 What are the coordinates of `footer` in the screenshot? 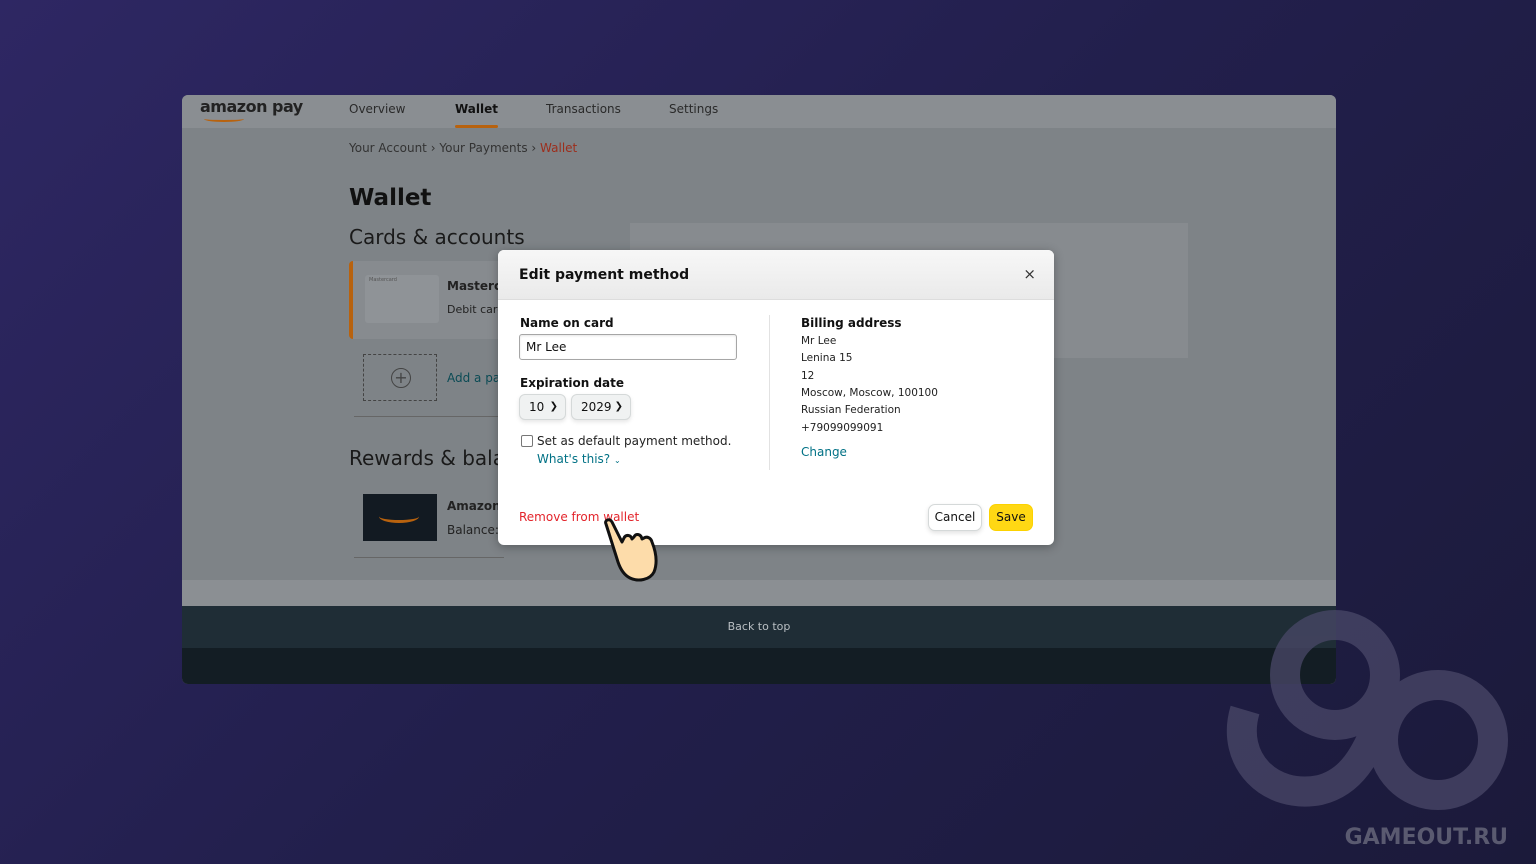 It's located at (759, 666).